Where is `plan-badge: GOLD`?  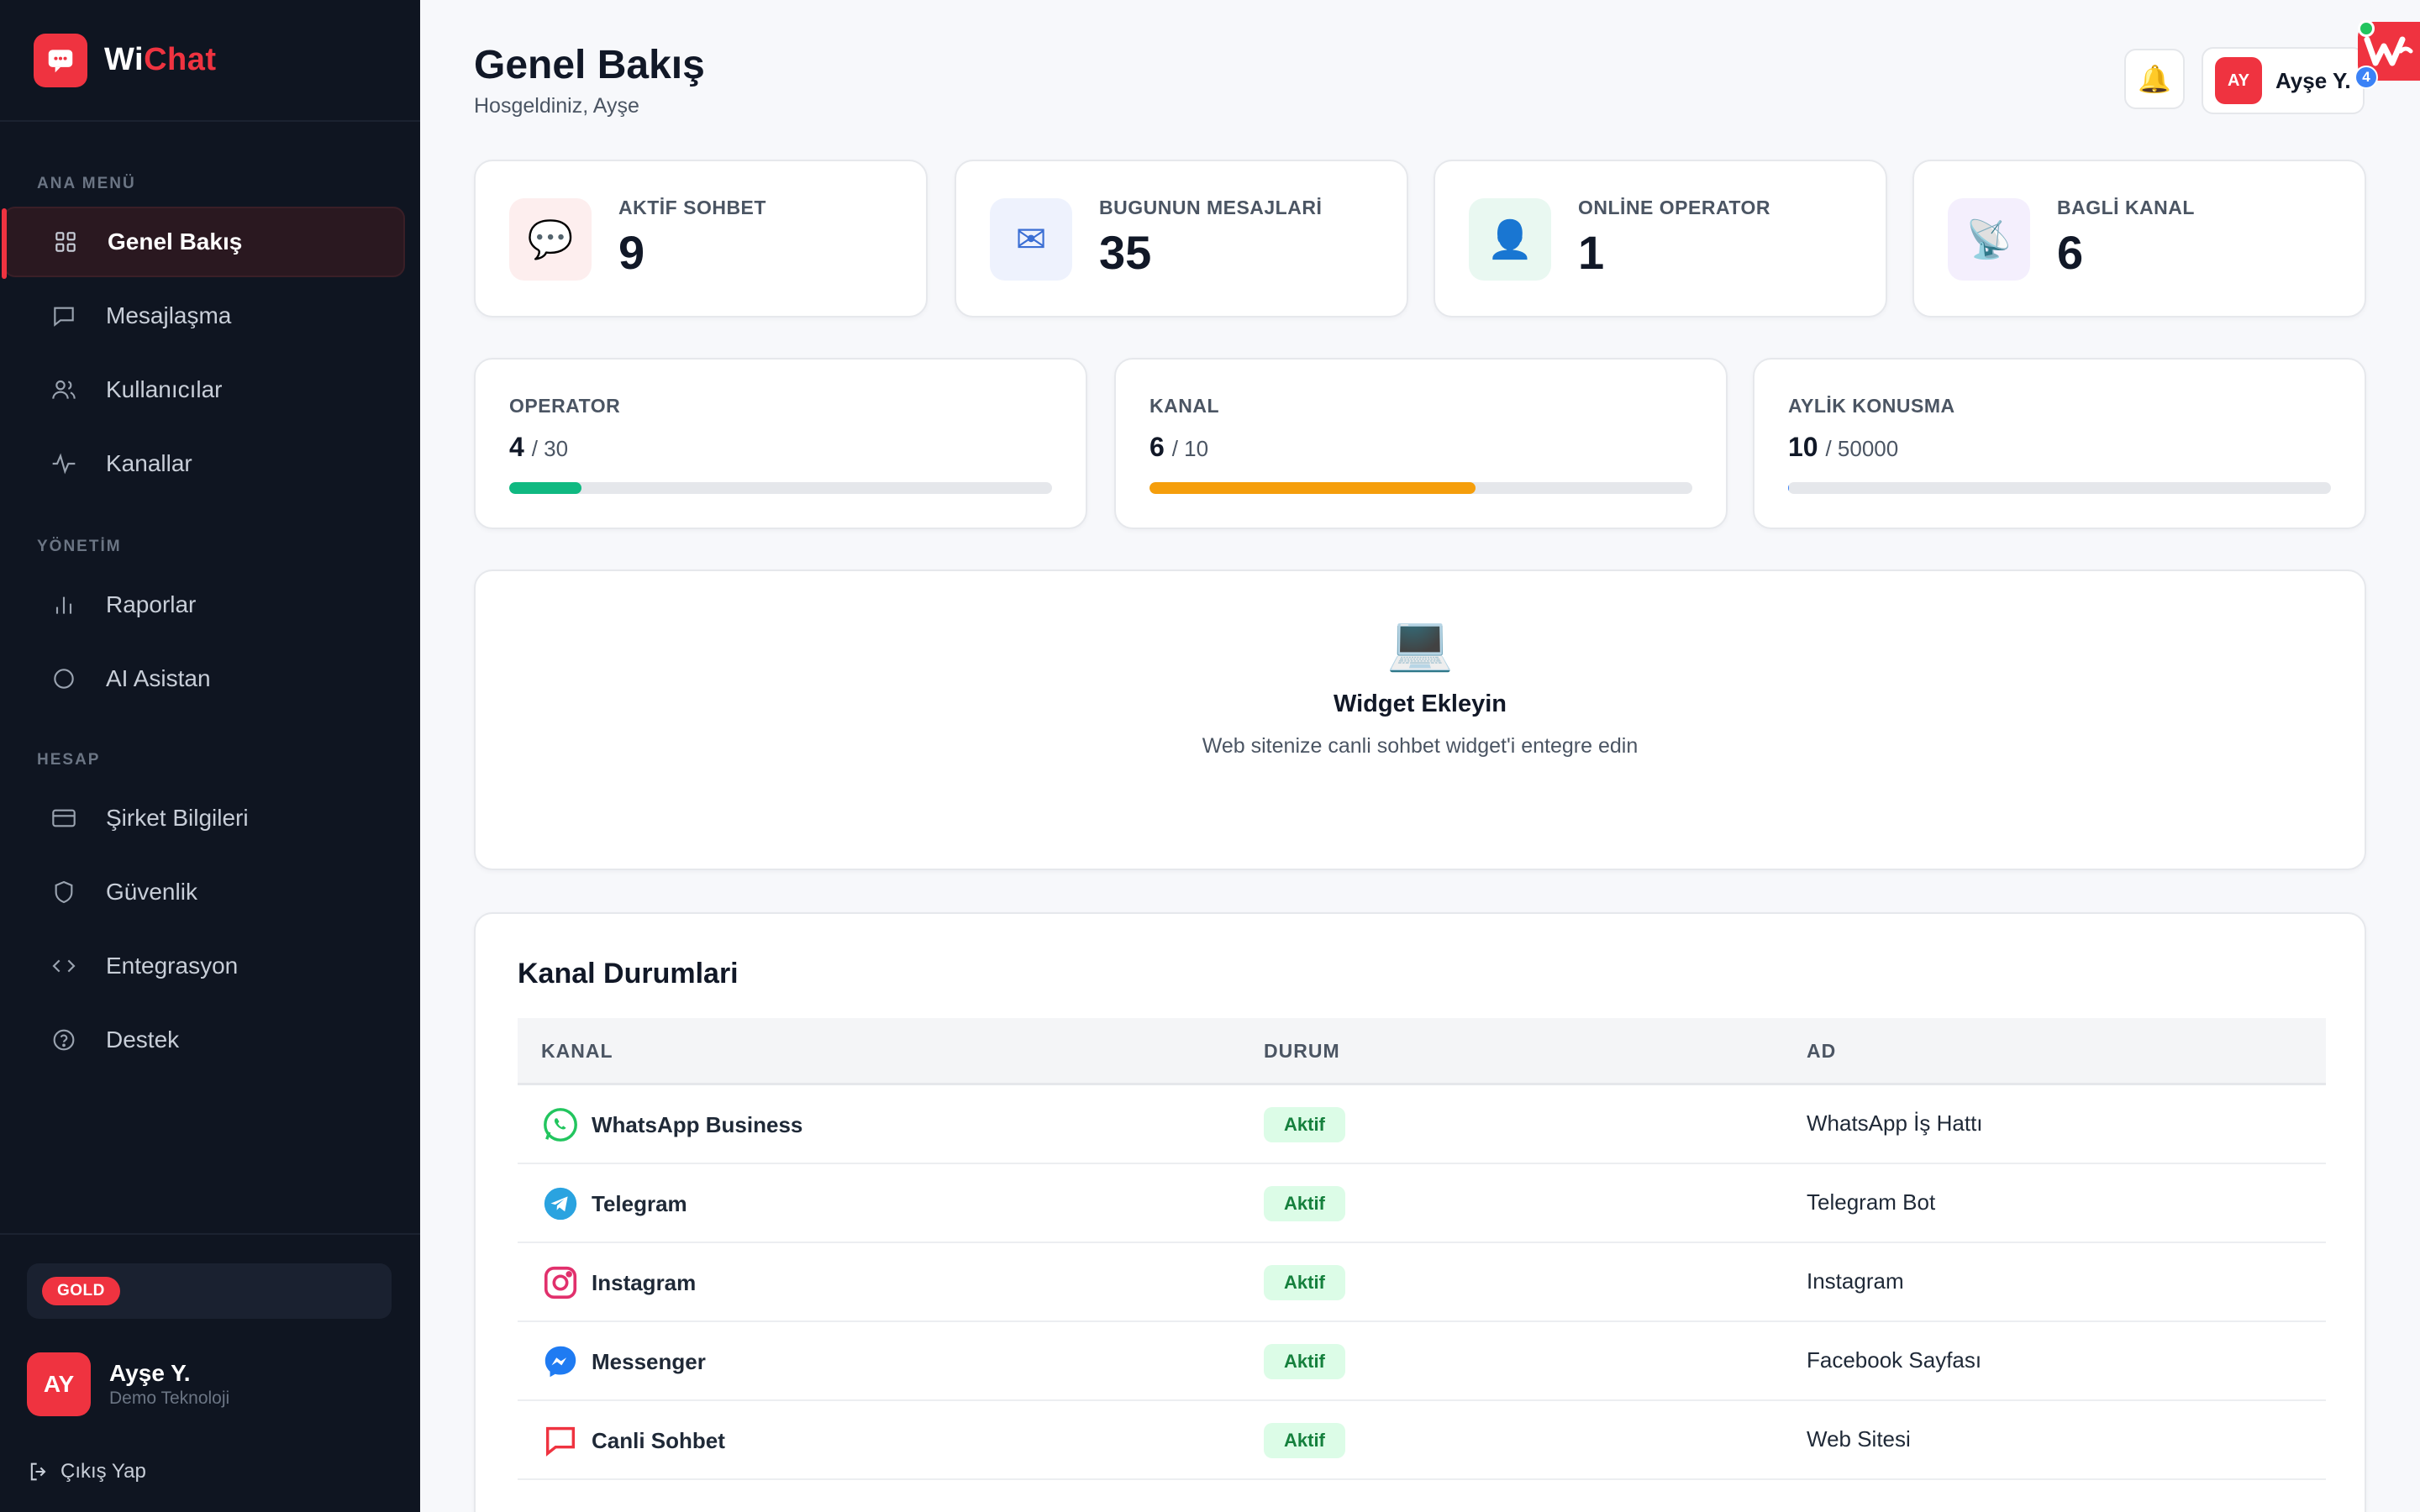 plan-badge: GOLD is located at coordinates (81, 1291).